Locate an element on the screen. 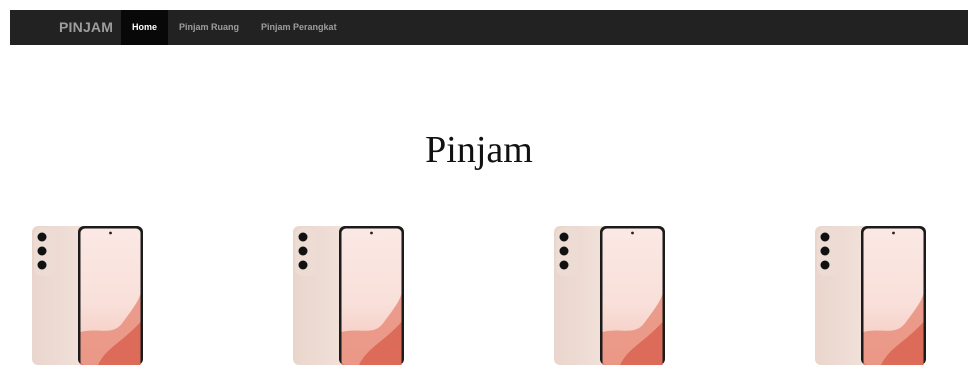 The height and width of the screenshot is (365, 968). nav-links: Home Pinjam Ruang Pinjam Perangkat is located at coordinates (234, 27).